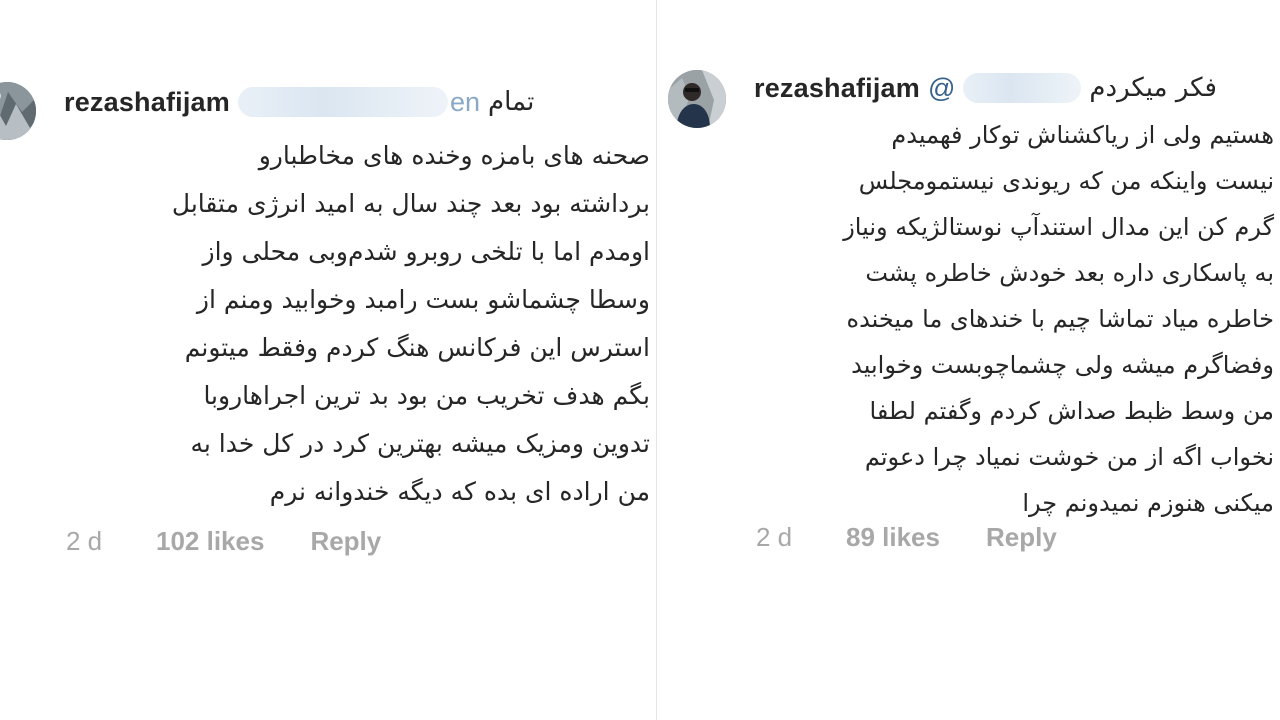  Describe the element at coordinates (420, 443) in the screenshot. I see `comment-line: تدوین ومزیک میشه بهترین کرد در کل خدا به` at that location.